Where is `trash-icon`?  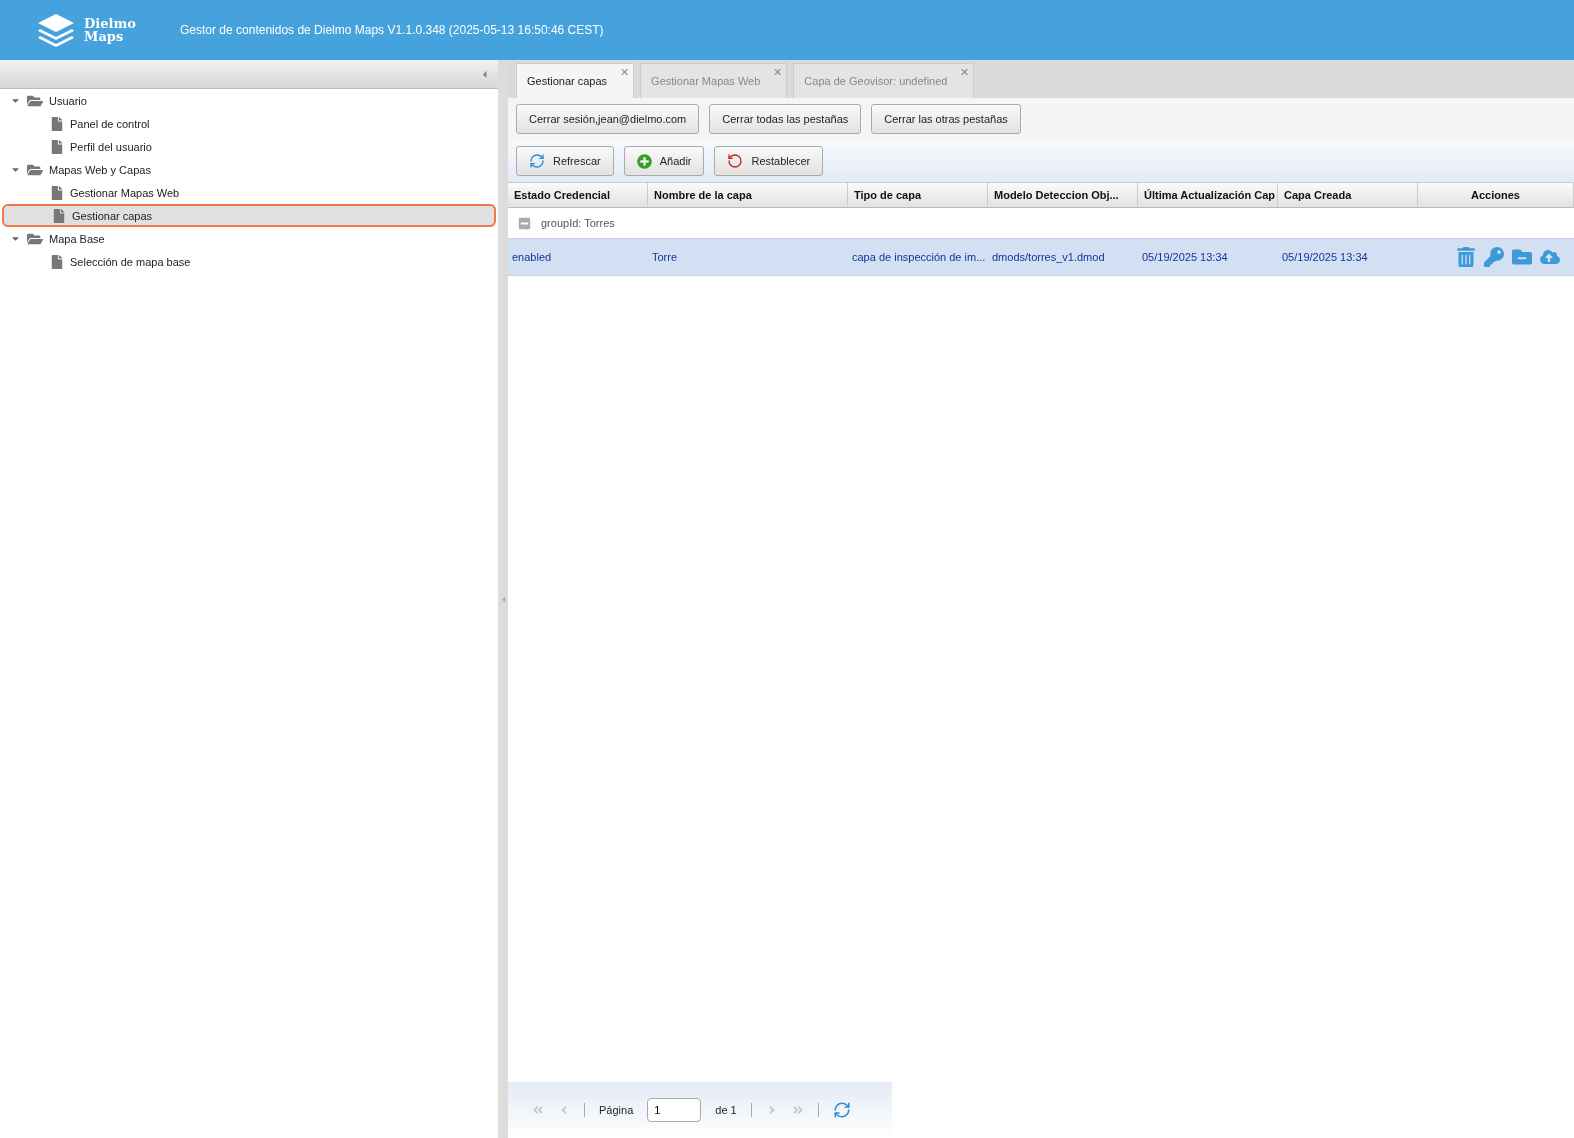
trash-icon is located at coordinates (1466, 257).